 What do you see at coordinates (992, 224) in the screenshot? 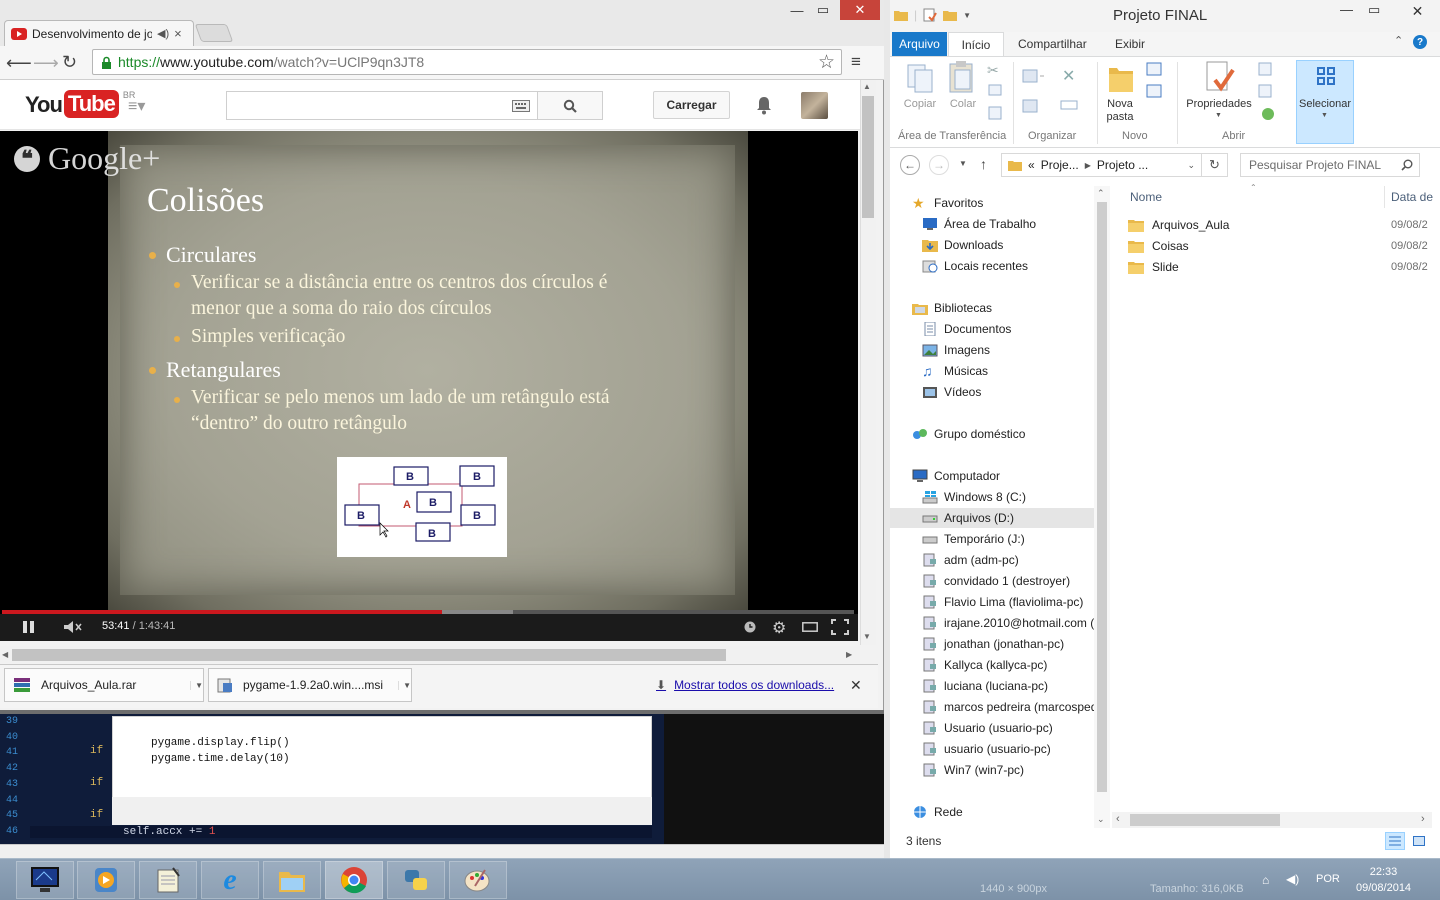
I see `nav-desktop: Área de Trabalho` at bounding box center [992, 224].